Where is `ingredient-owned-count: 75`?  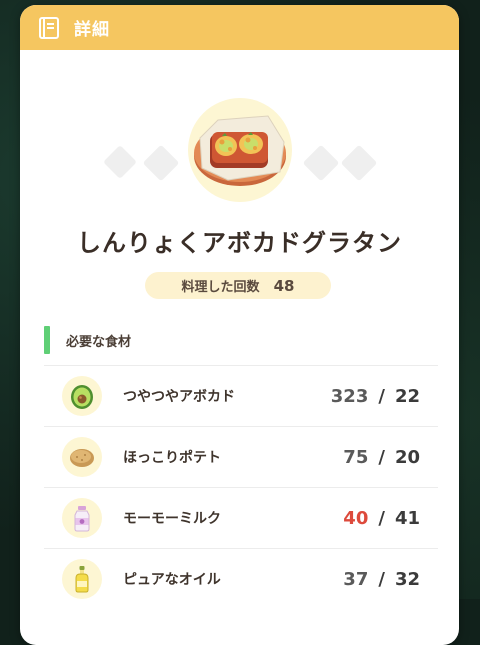
ingredient-owned-count: 75 is located at coordinates (356, 457).